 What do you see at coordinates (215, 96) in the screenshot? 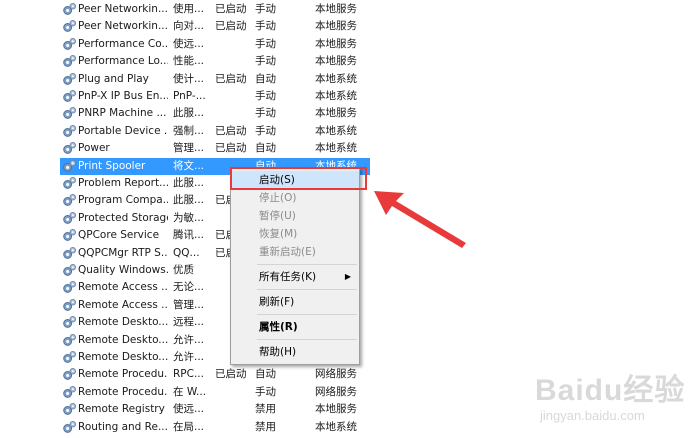
I see `service-row: PnP-X IP Bus En... PnP-... 手动 本地系统` at bounding box center [215, 96].